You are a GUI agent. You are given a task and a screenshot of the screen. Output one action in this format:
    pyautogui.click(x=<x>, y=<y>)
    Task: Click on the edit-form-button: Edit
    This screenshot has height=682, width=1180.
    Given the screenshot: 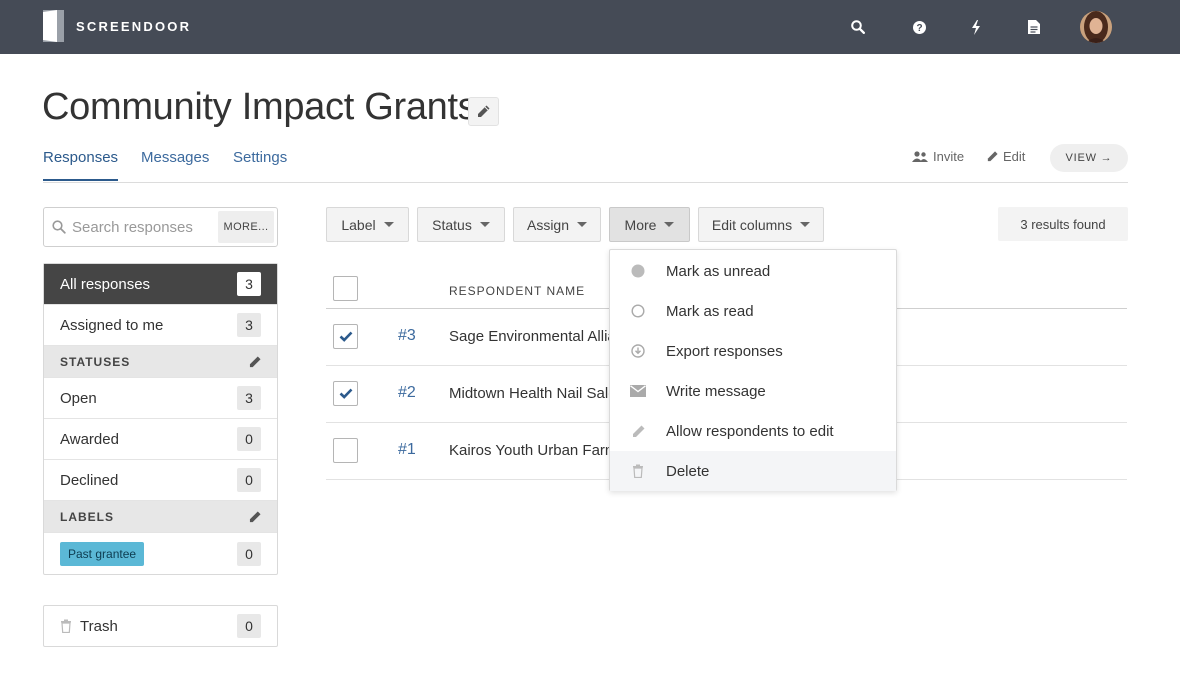 What is the action you would take?
    pyautogui.click(x=1006, y=156)
    